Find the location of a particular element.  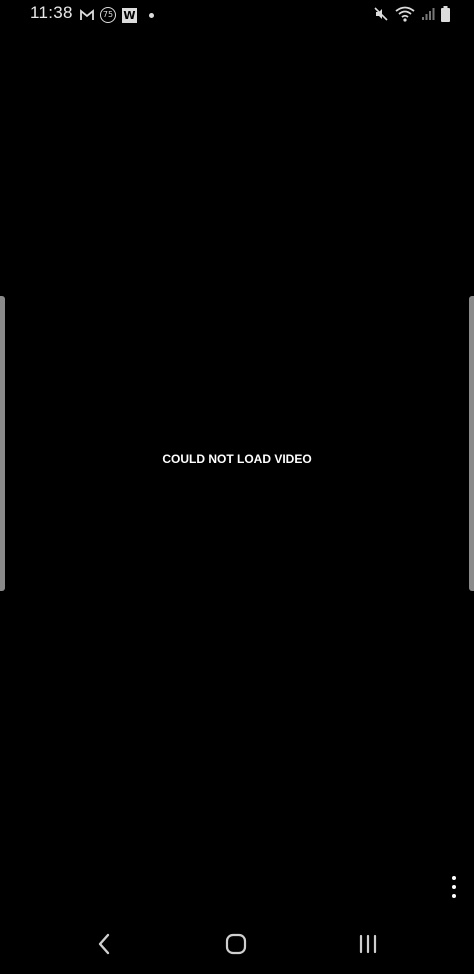

back-icon is located at coordinates (104, 944).